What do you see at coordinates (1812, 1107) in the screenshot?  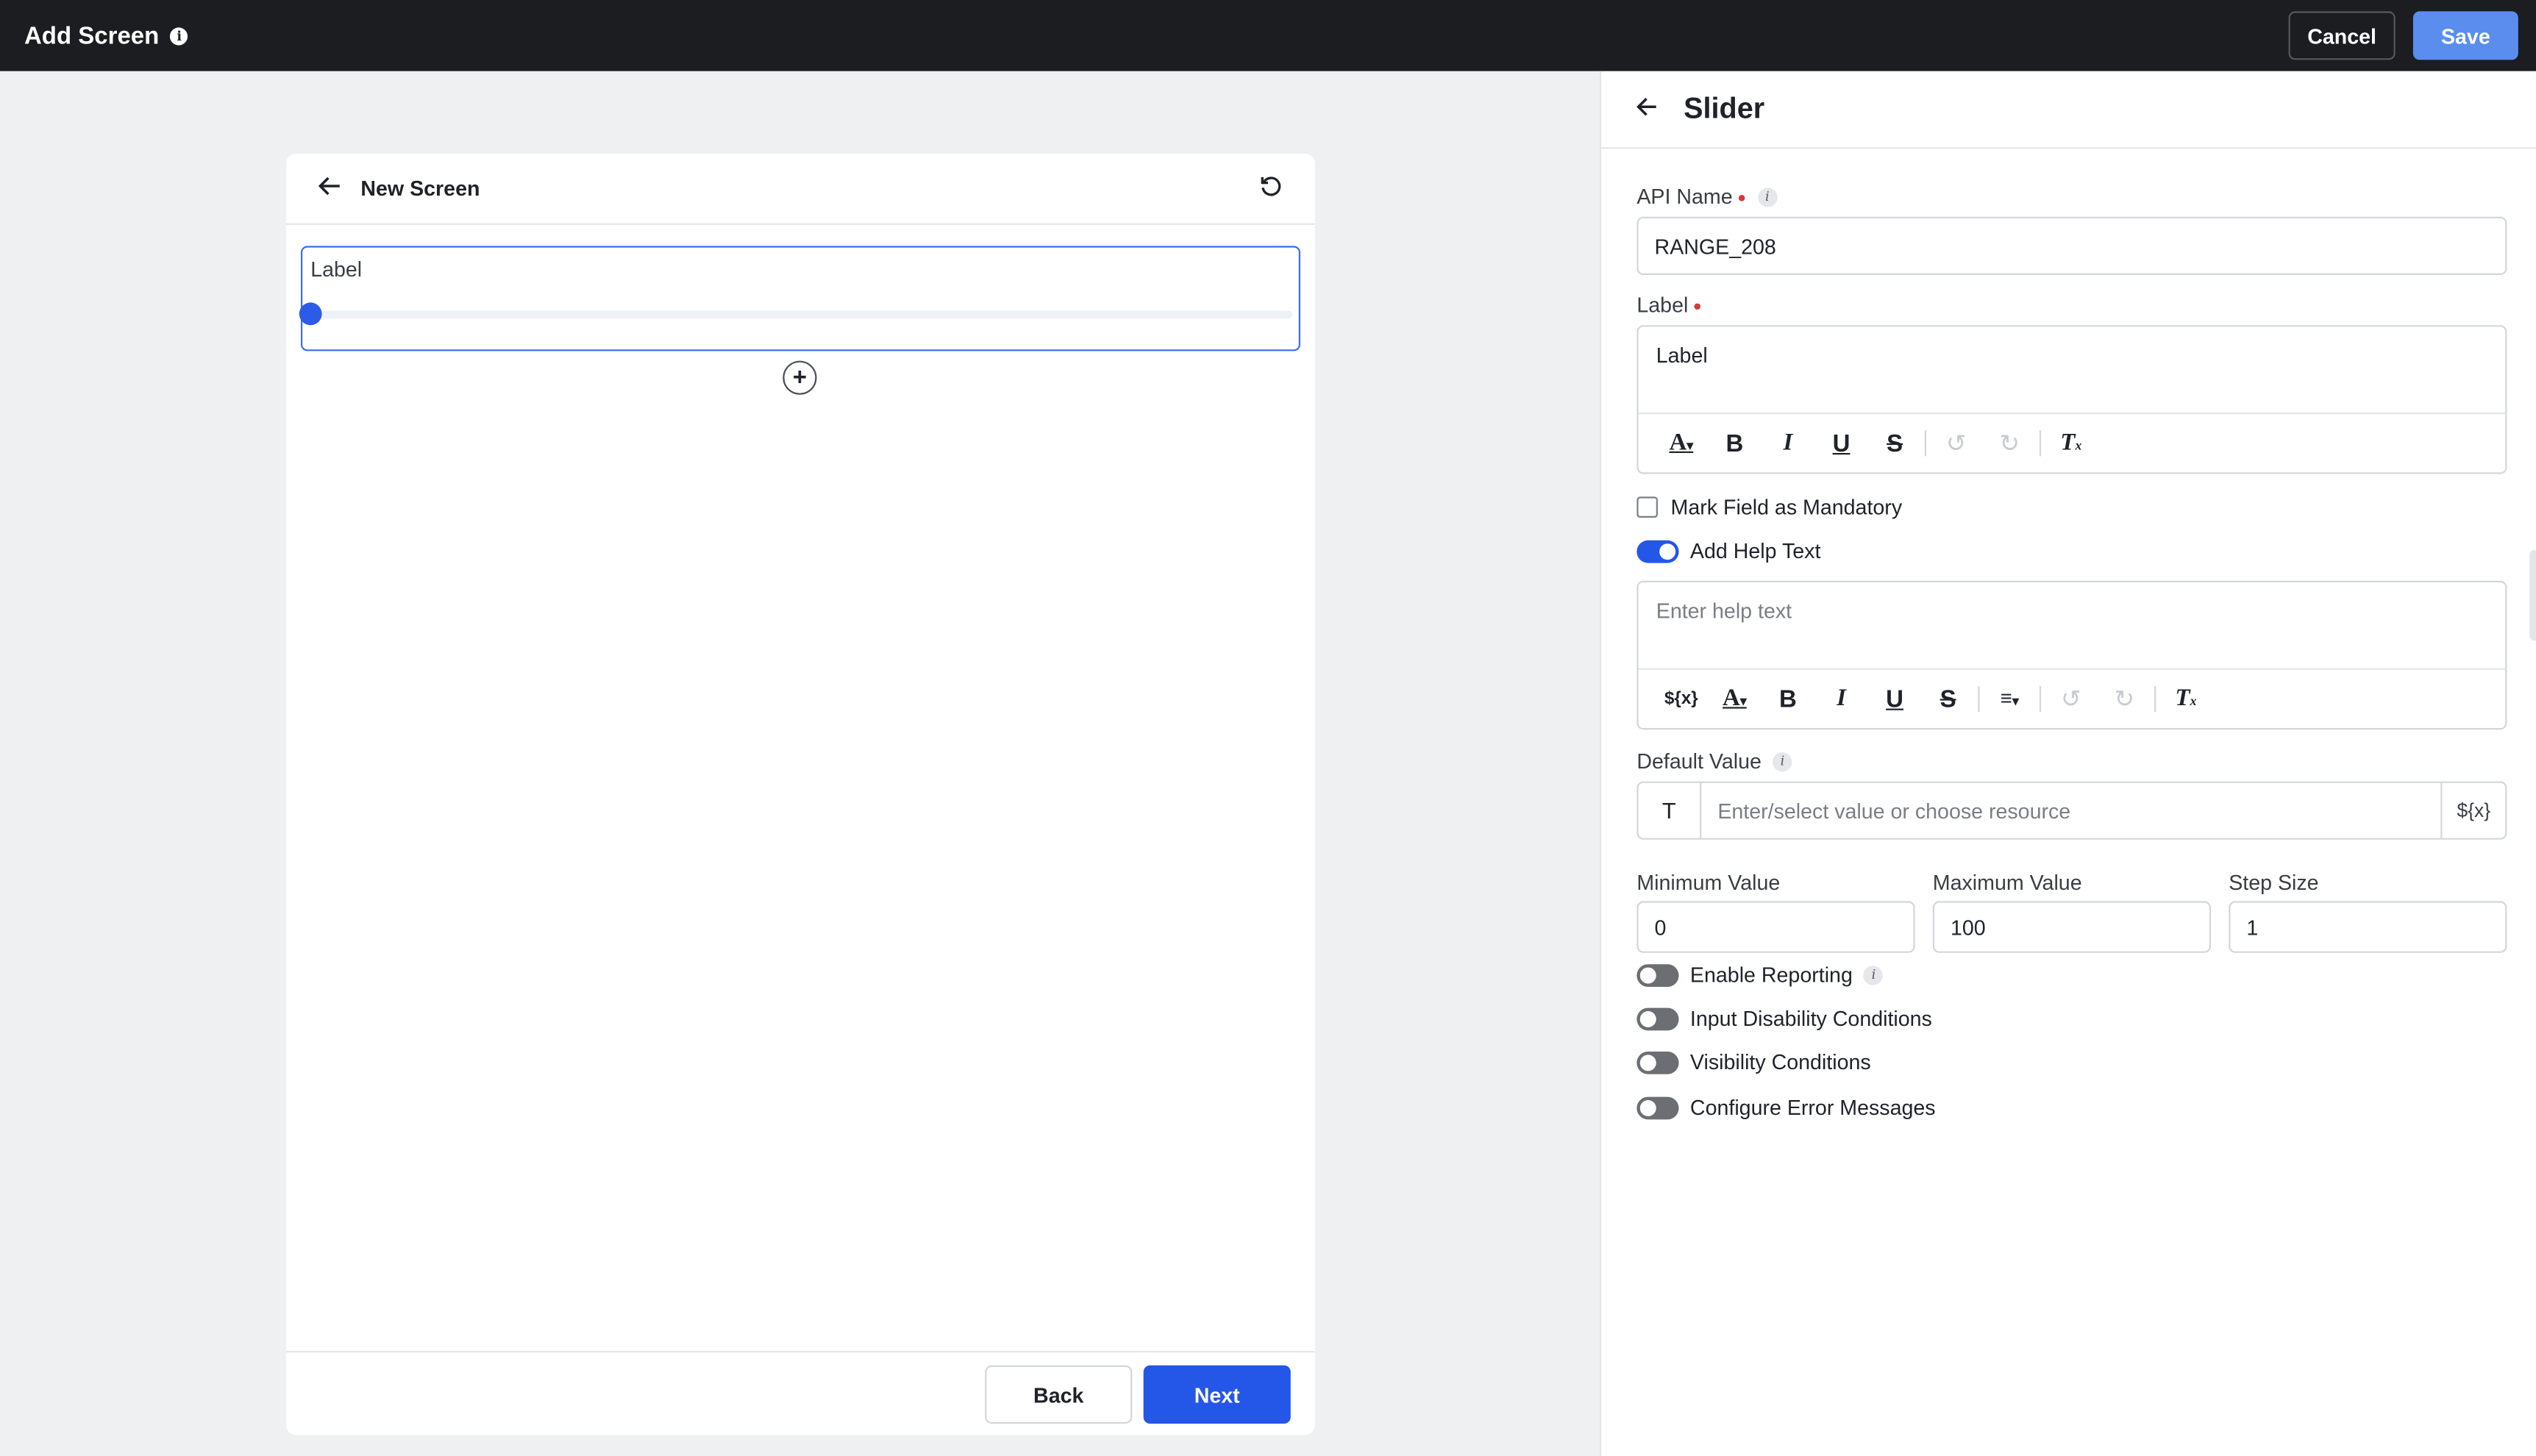 I see `error-messages-label: Configure Error Messages` at bounding box center [1812, 1107].